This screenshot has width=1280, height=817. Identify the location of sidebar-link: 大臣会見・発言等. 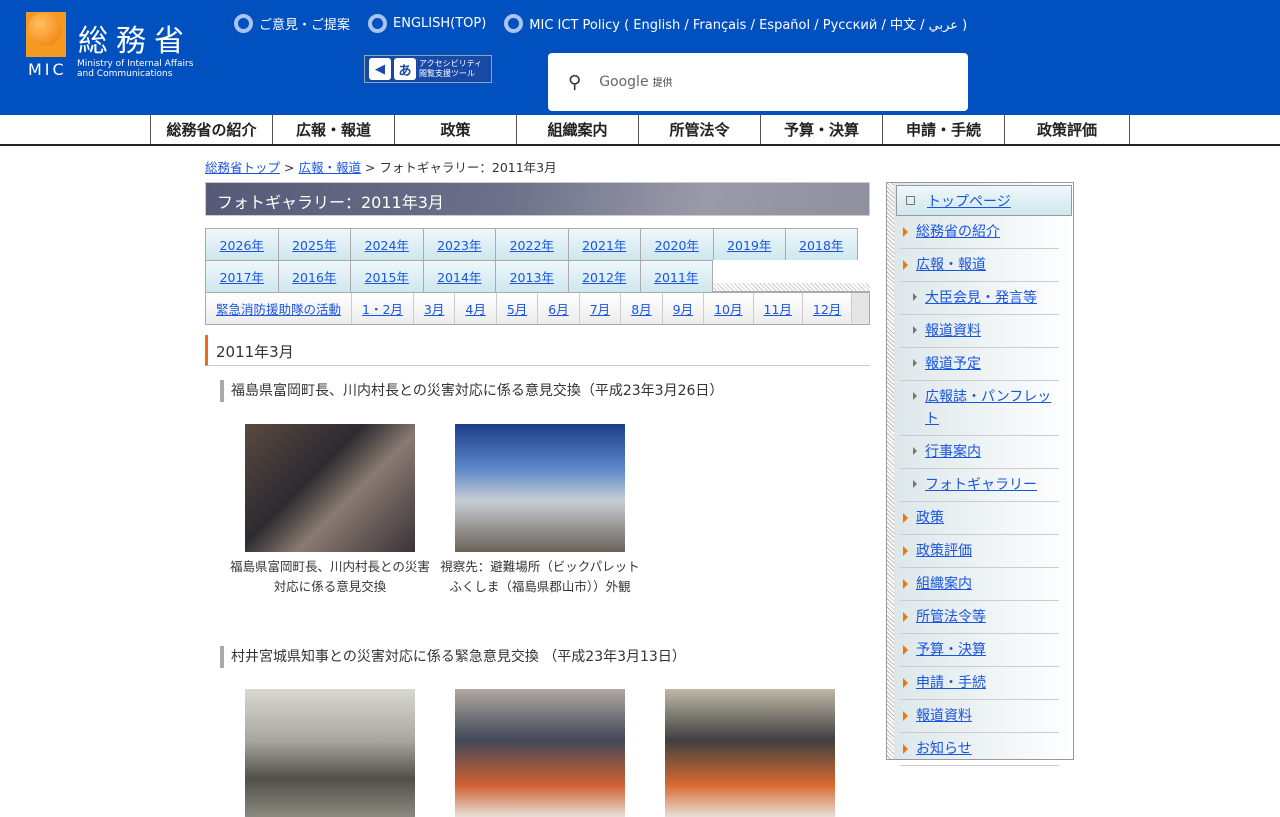
(981, 298).